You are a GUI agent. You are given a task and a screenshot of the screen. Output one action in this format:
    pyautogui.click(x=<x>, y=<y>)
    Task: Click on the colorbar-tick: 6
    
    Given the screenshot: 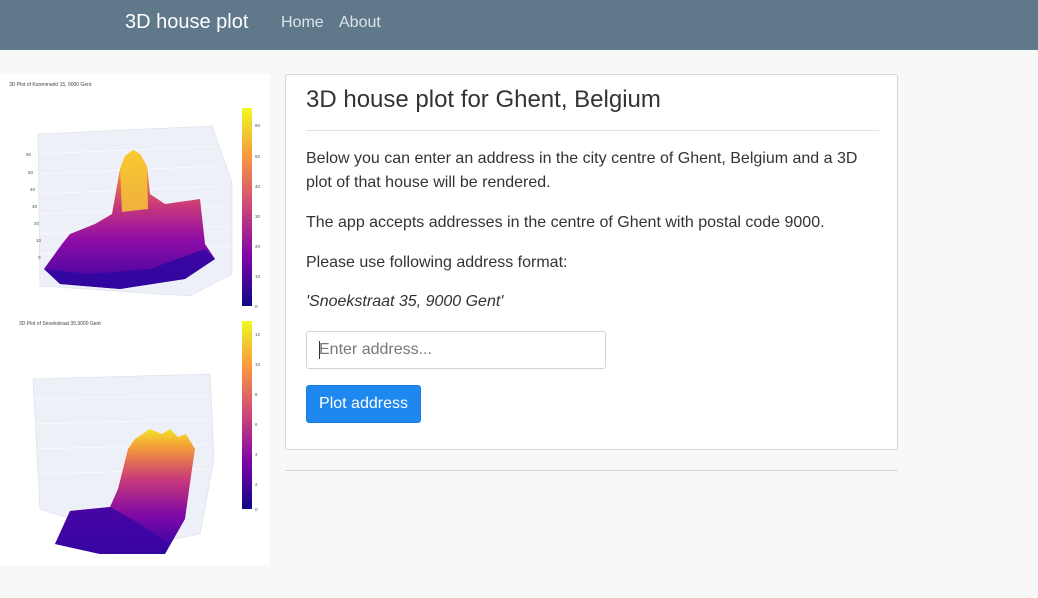 What is the action you would take?
    pyautogui.click(x=256, y=424)
    